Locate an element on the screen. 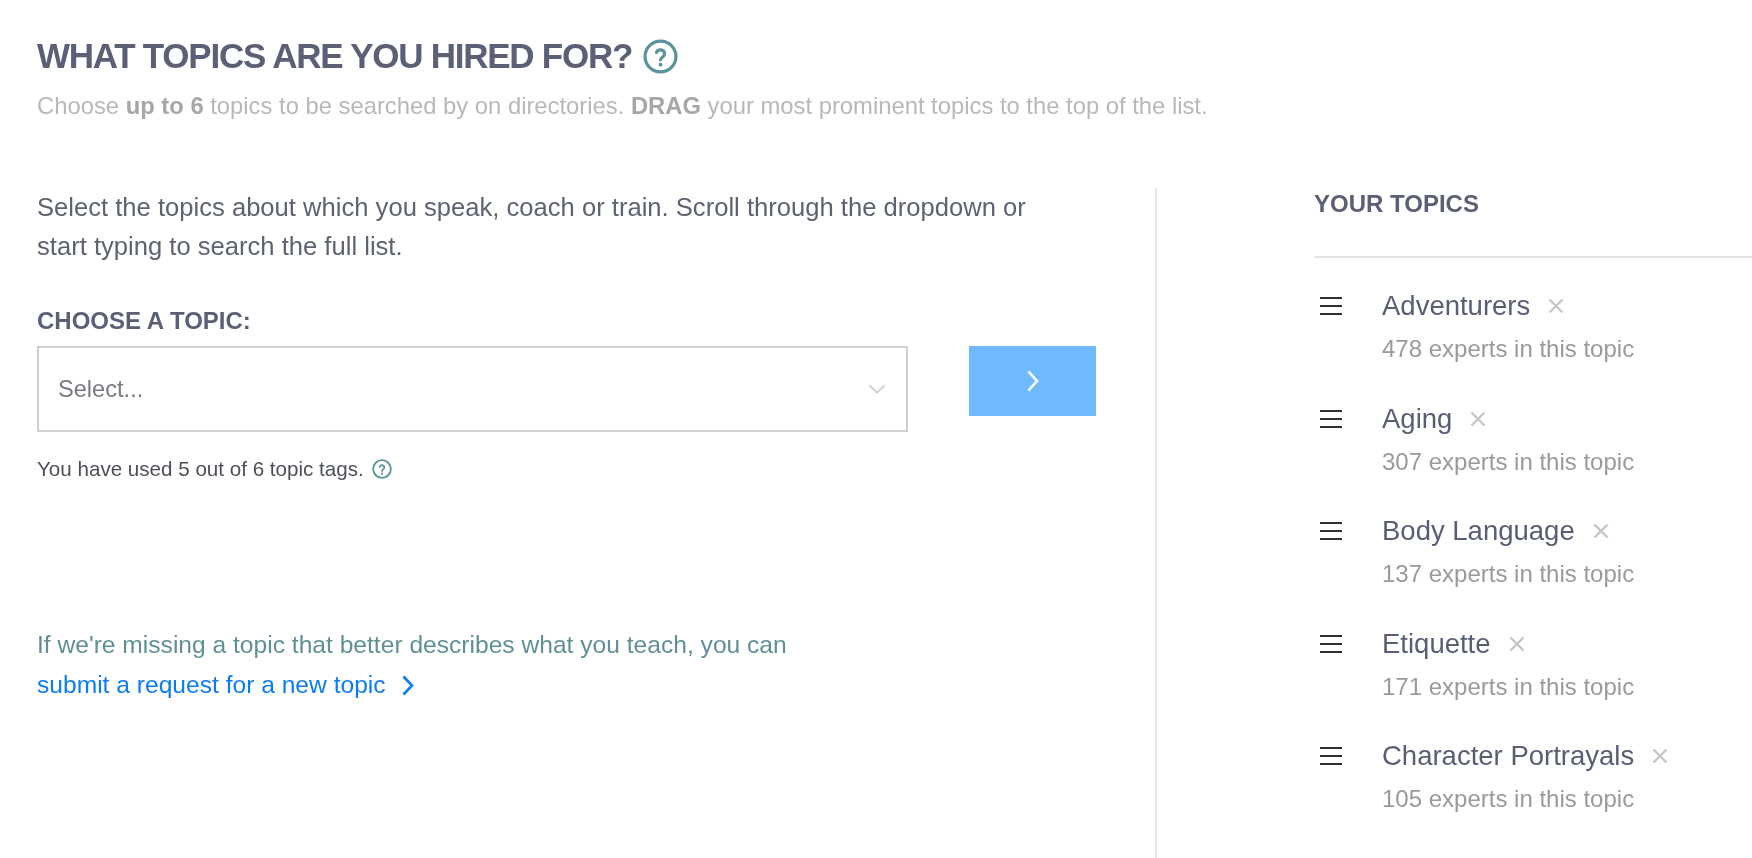  usage-note: You have used 5 out of 6 topic tags. is located at coordinates (200, 469).